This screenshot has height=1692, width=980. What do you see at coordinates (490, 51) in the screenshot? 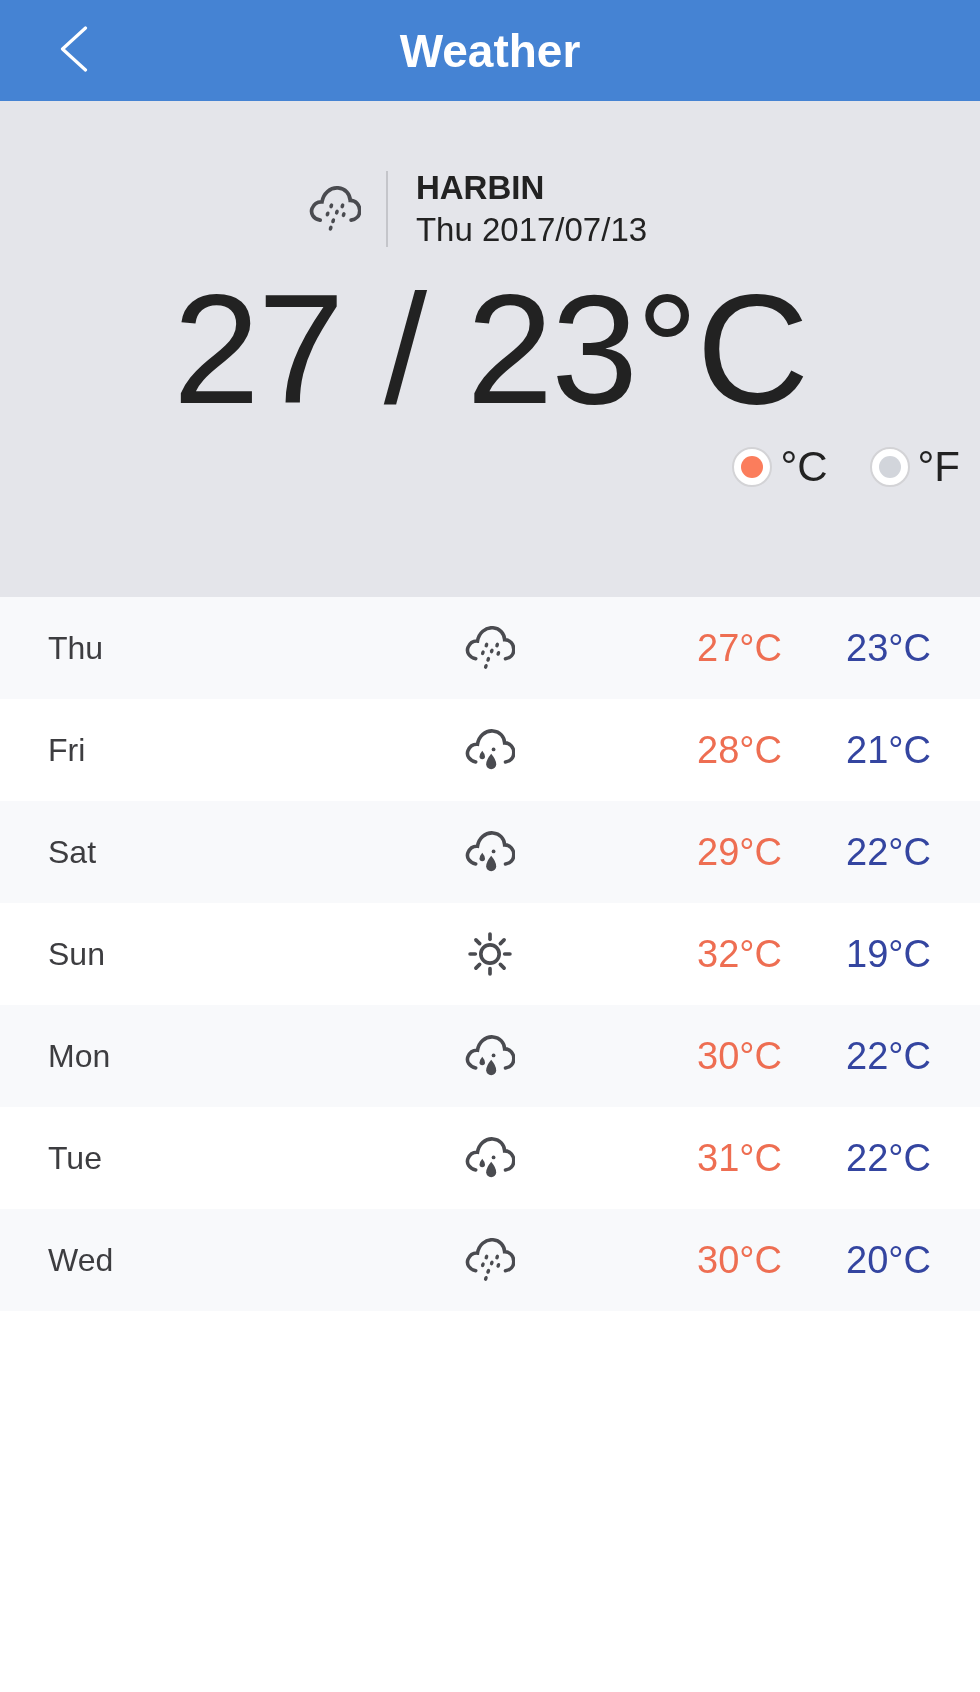
I see `page-title: Weather` at bounding box center [490, 51].